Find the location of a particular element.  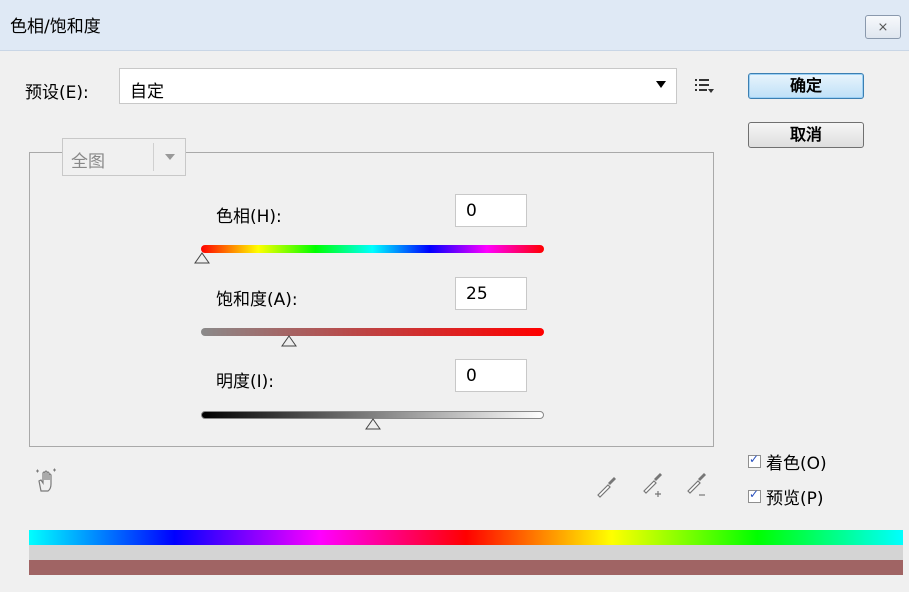

close-icon: ⨯ is located at coordinates (883, 27).